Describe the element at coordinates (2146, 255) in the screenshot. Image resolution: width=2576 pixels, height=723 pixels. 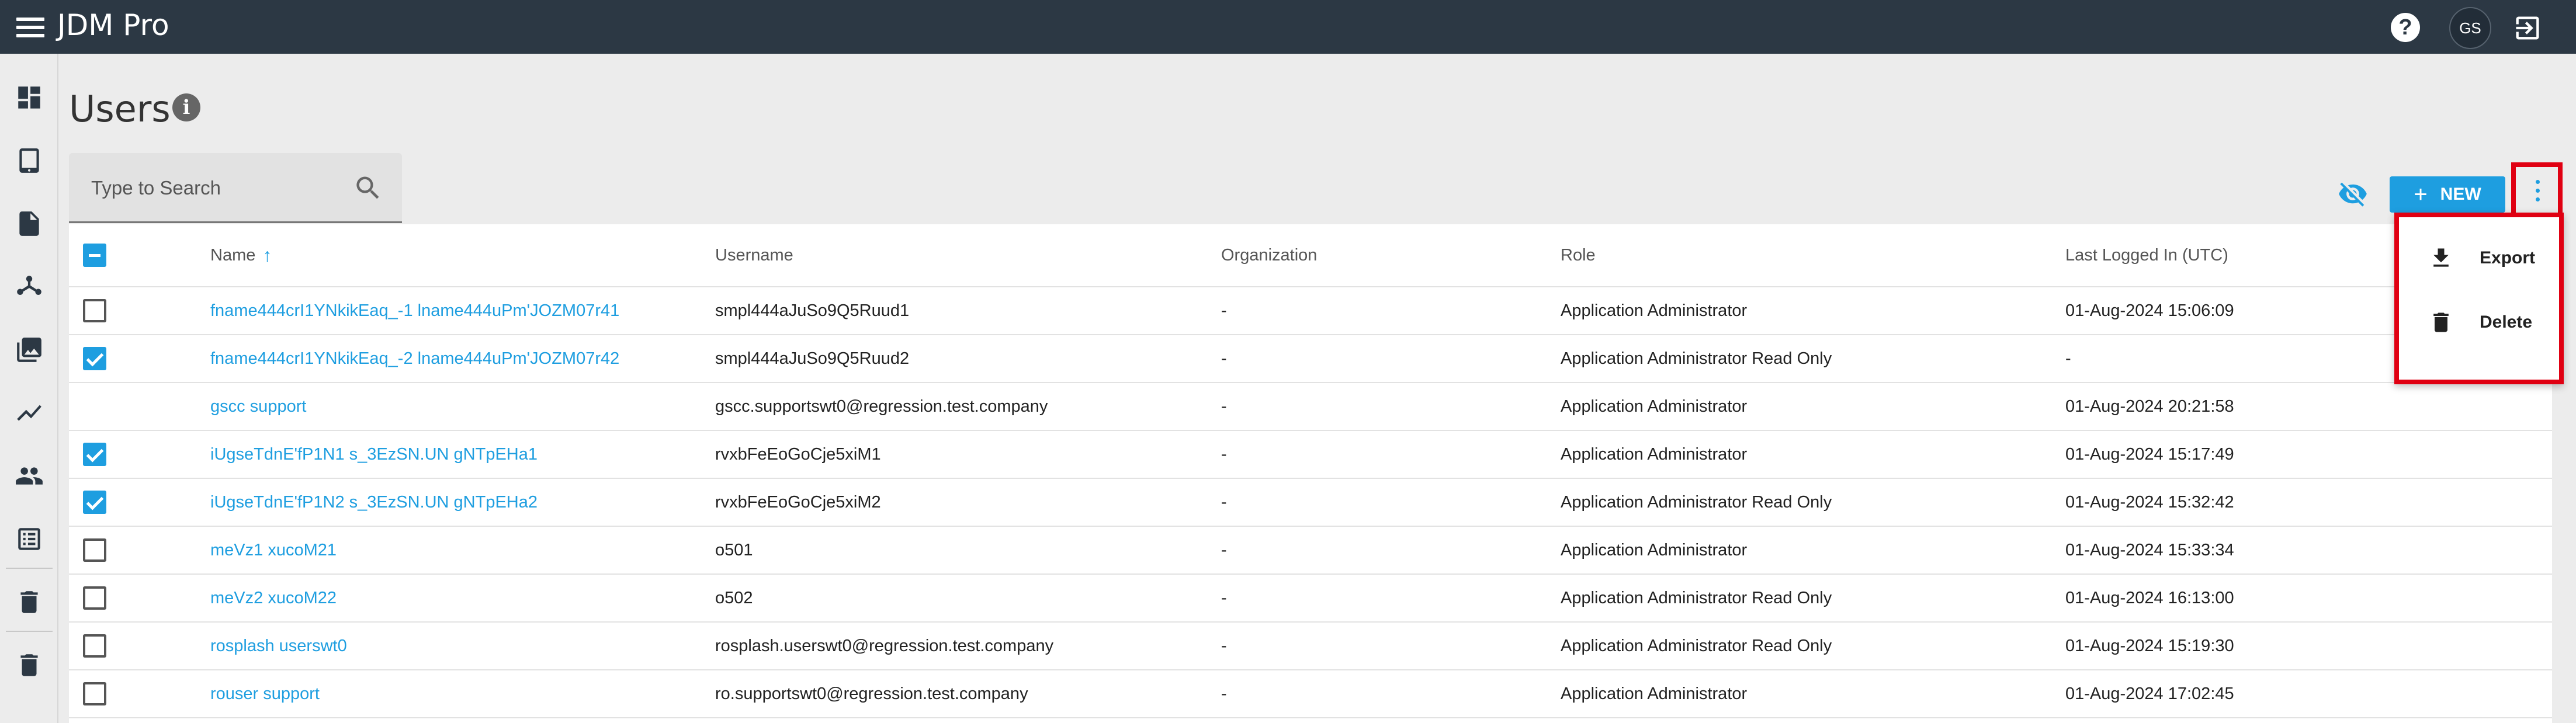
I see `column-header-last-logged-in: Last Logged In (UTC)` at that location.